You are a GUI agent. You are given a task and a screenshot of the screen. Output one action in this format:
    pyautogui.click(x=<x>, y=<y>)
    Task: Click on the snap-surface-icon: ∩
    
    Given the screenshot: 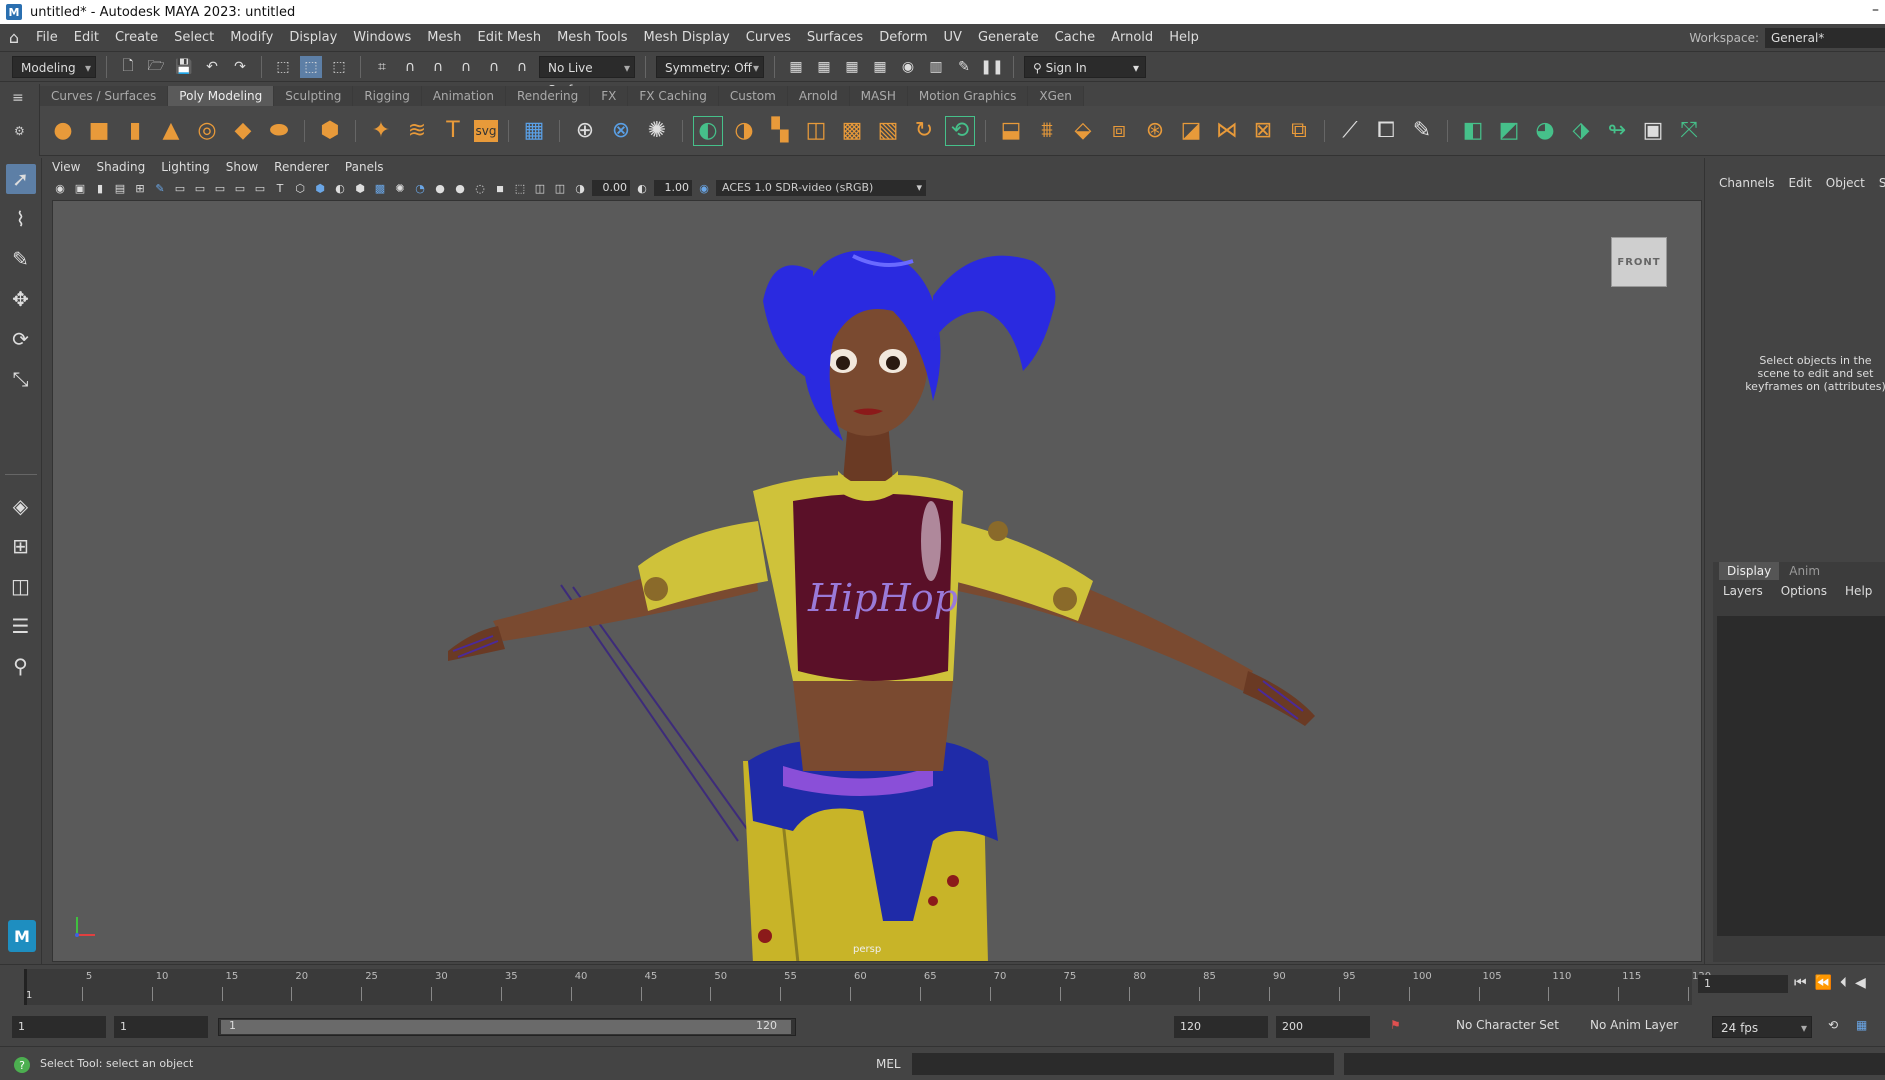 What is the action you would take?
    pyautogui.click(x=494, y=67)
    